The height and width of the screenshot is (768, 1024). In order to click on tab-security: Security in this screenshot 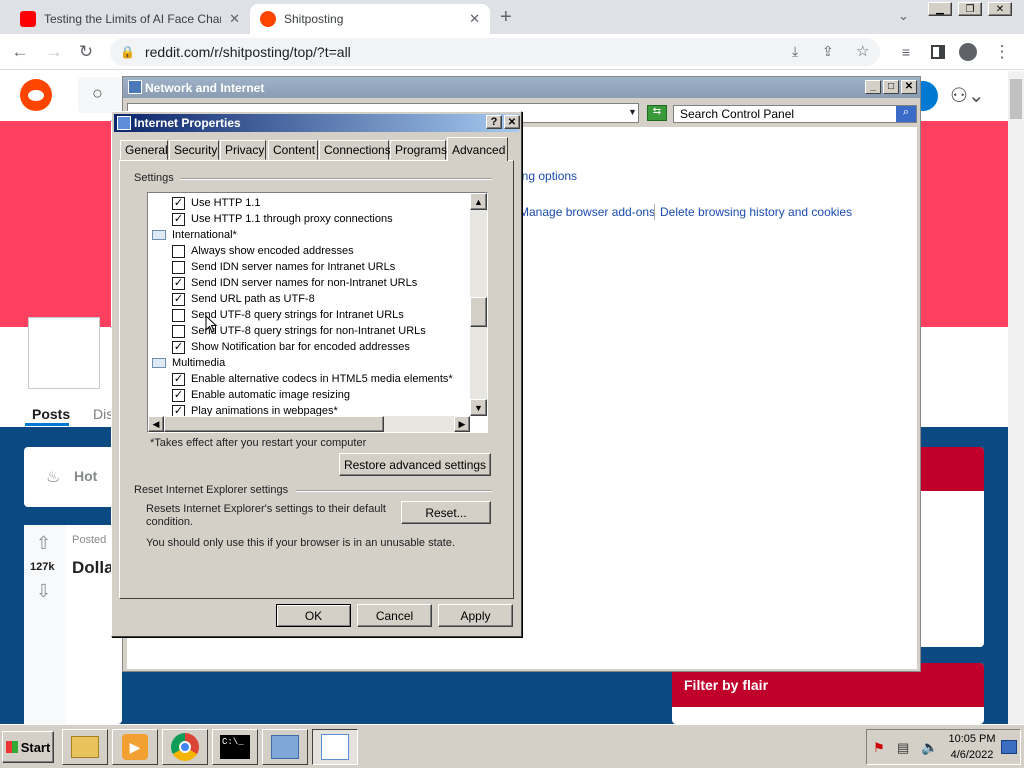, I will do `click(194, 150)`.